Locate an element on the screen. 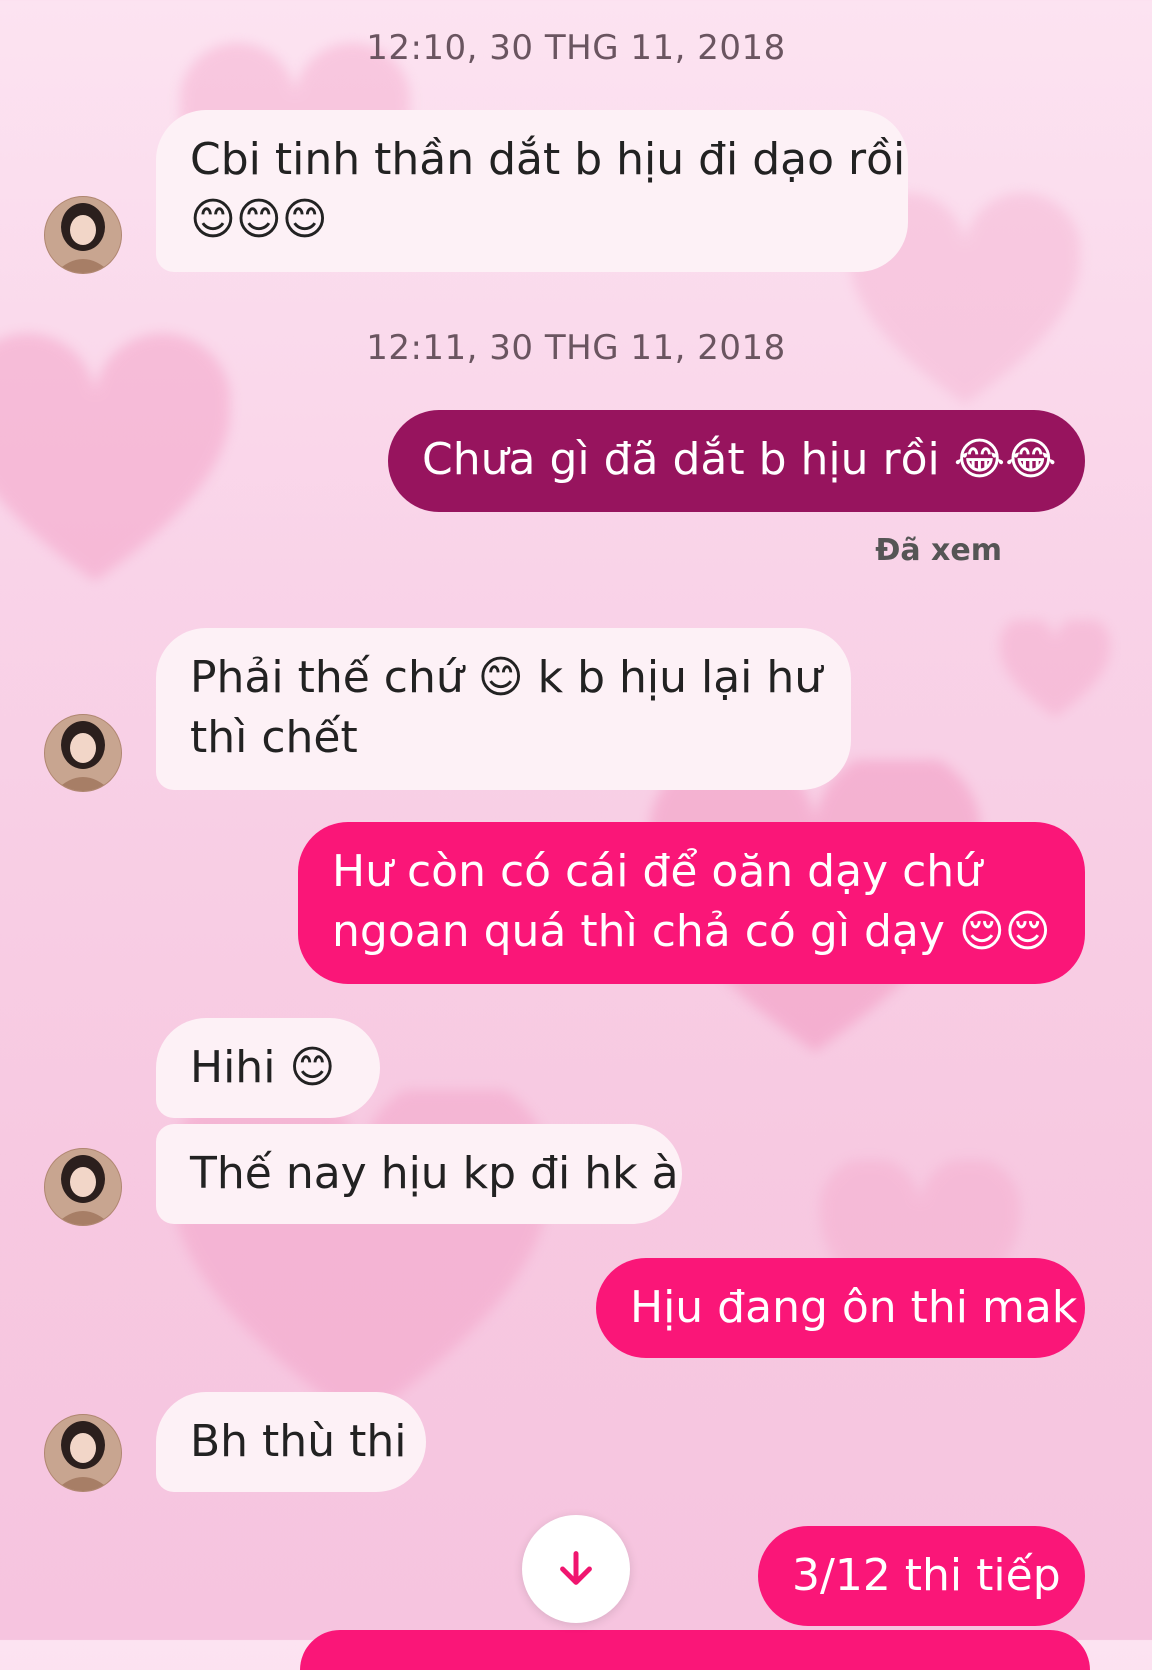 The height and width of the screenshot is (1670, 1152). outgoing-message-bubble: Hịu đang ôn thi mak is located at coordinates (840, 1308).